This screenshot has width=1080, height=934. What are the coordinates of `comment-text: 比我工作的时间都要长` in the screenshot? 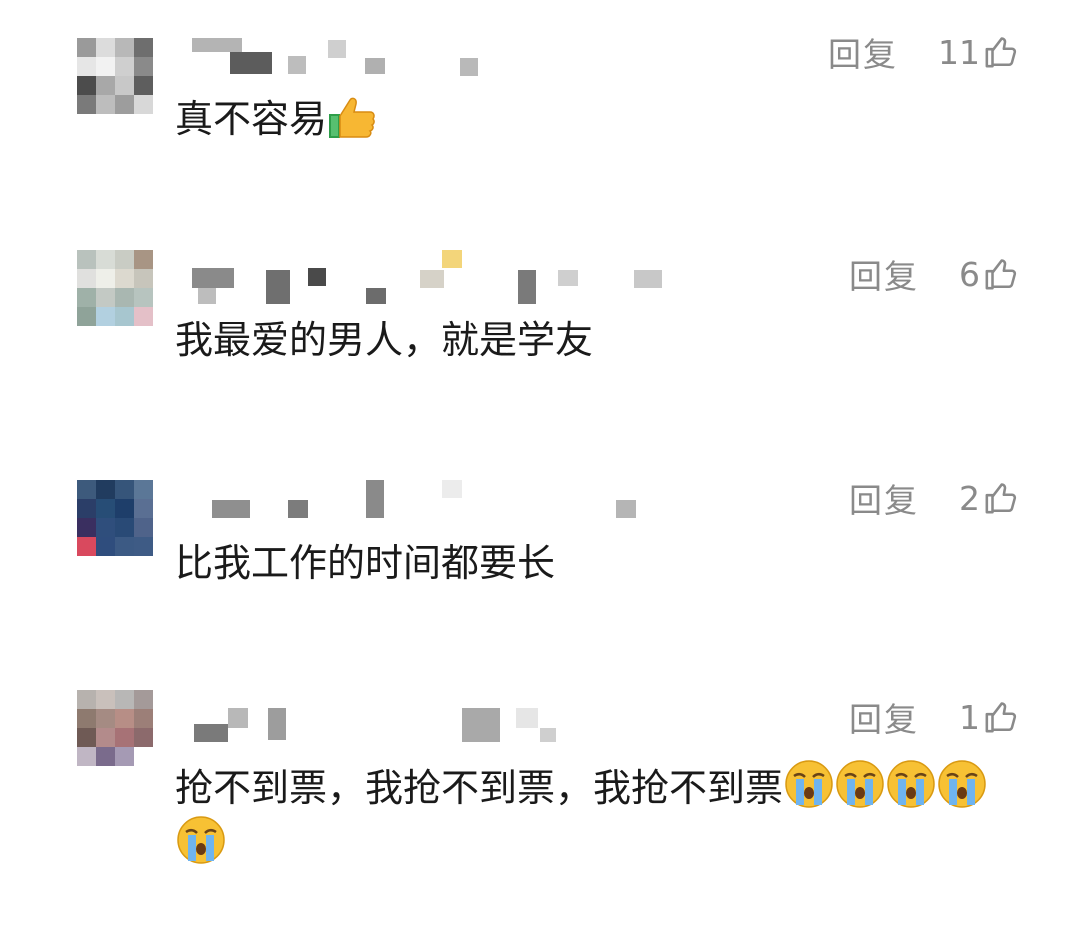 It's located at (597, 563).